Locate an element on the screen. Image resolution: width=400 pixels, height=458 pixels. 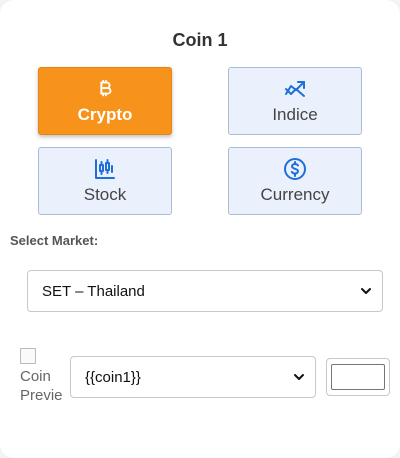
coin-select-value: {{coin1}} is located at coordinates (113, 377).